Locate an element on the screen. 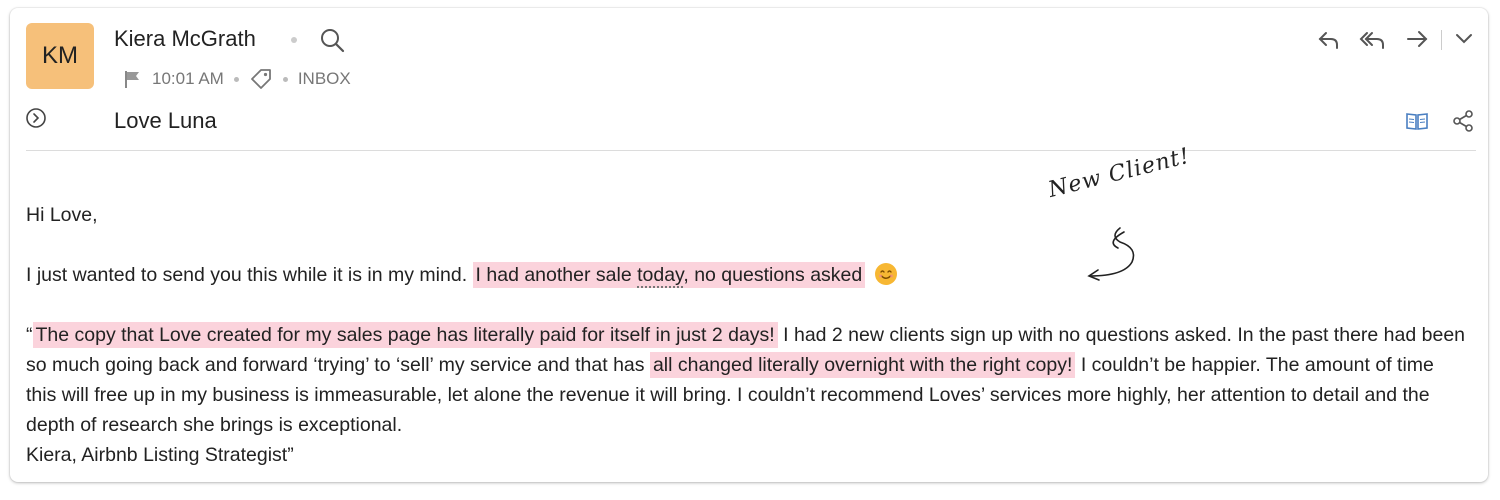 Image resolution: width=1500 pixels, height=500 pixels. reply-icon is located at coordinates (1329, 39).